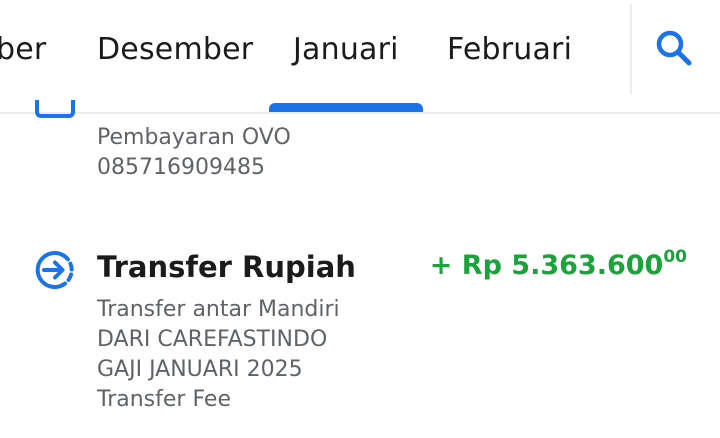 The height and width of the screenshot is (438, 720). I want to click on tab-januari: Januari, so click(346, 50).